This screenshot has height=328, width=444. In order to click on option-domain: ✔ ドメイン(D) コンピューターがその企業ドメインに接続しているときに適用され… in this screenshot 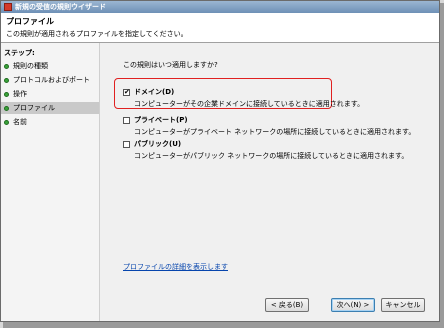, I will do `click(243, 98)`.